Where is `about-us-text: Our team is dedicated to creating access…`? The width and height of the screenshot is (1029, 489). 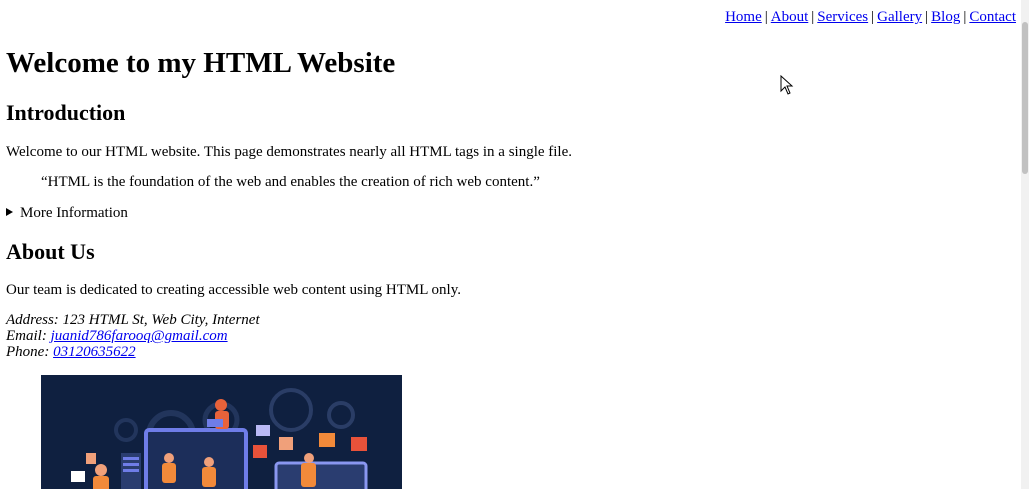 about-us-text: Our team is dedicated to creating access… is located at coordinates (233, 290).